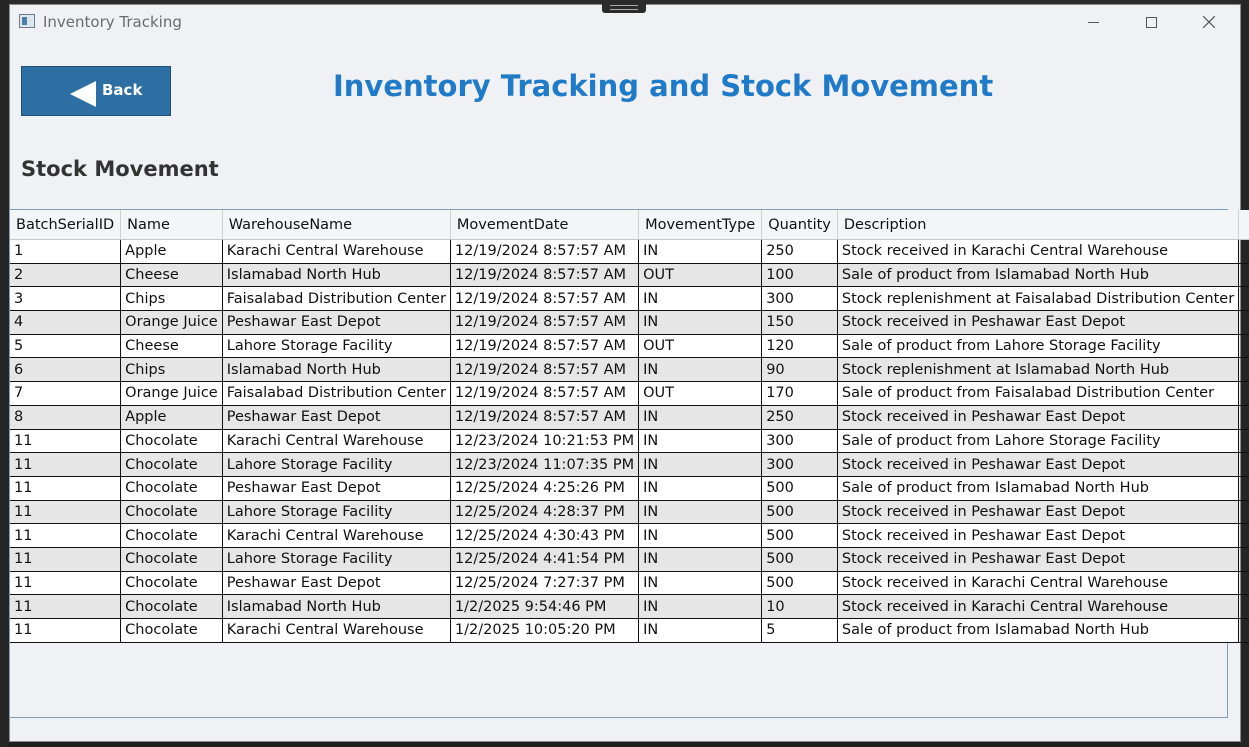  Describe the element at coordinates (1209, 22) in the screenshot. I see `close-button` at that location.